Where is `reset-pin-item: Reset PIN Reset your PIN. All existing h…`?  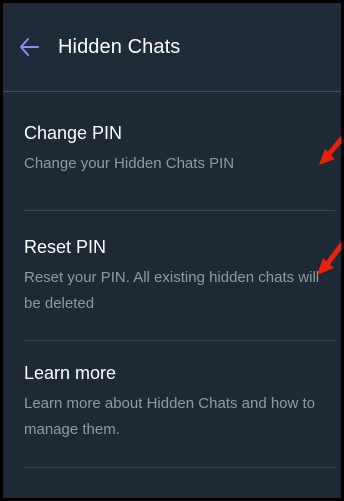 reset-pin-item: Reset PIN Reset your PIN. All existing h… is located at coordinates (176, 276).